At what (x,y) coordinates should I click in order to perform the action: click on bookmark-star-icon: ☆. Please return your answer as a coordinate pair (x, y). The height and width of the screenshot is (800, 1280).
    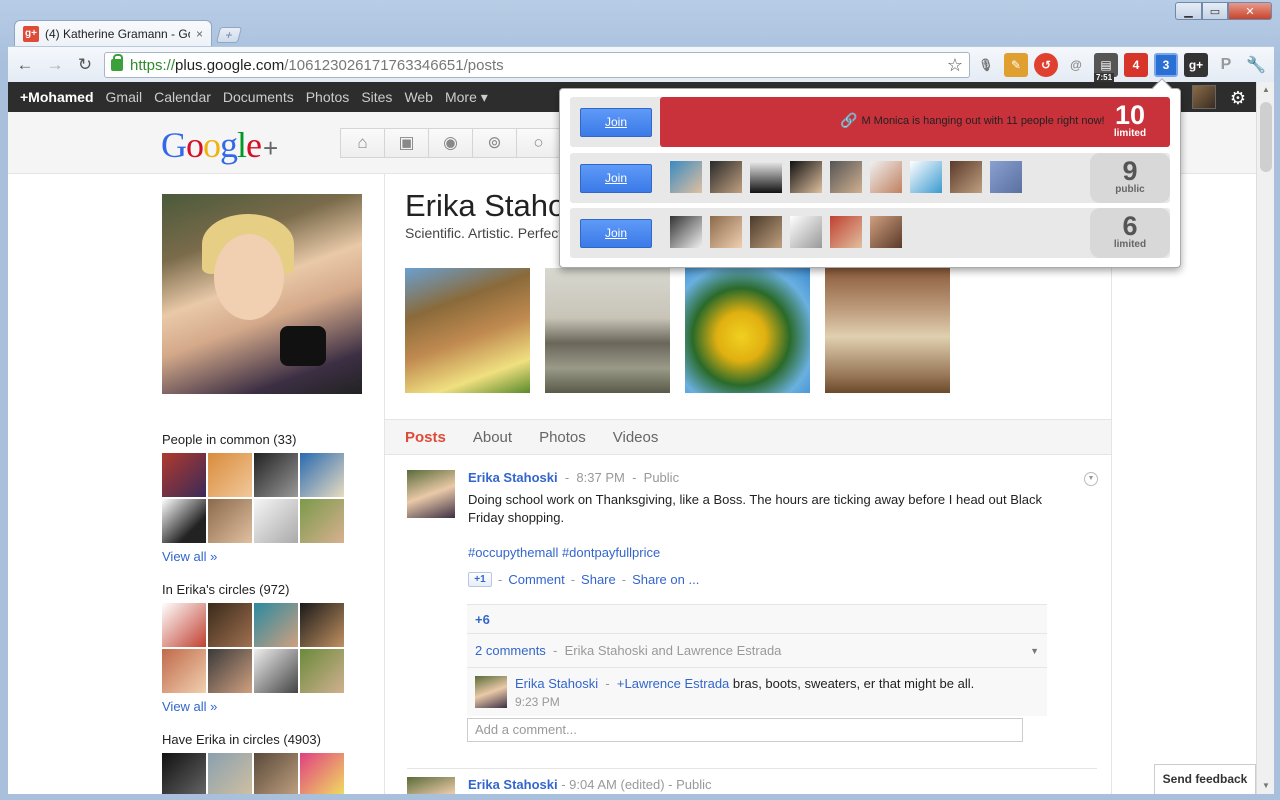
    Looking at the image, I should click on (955, 65).